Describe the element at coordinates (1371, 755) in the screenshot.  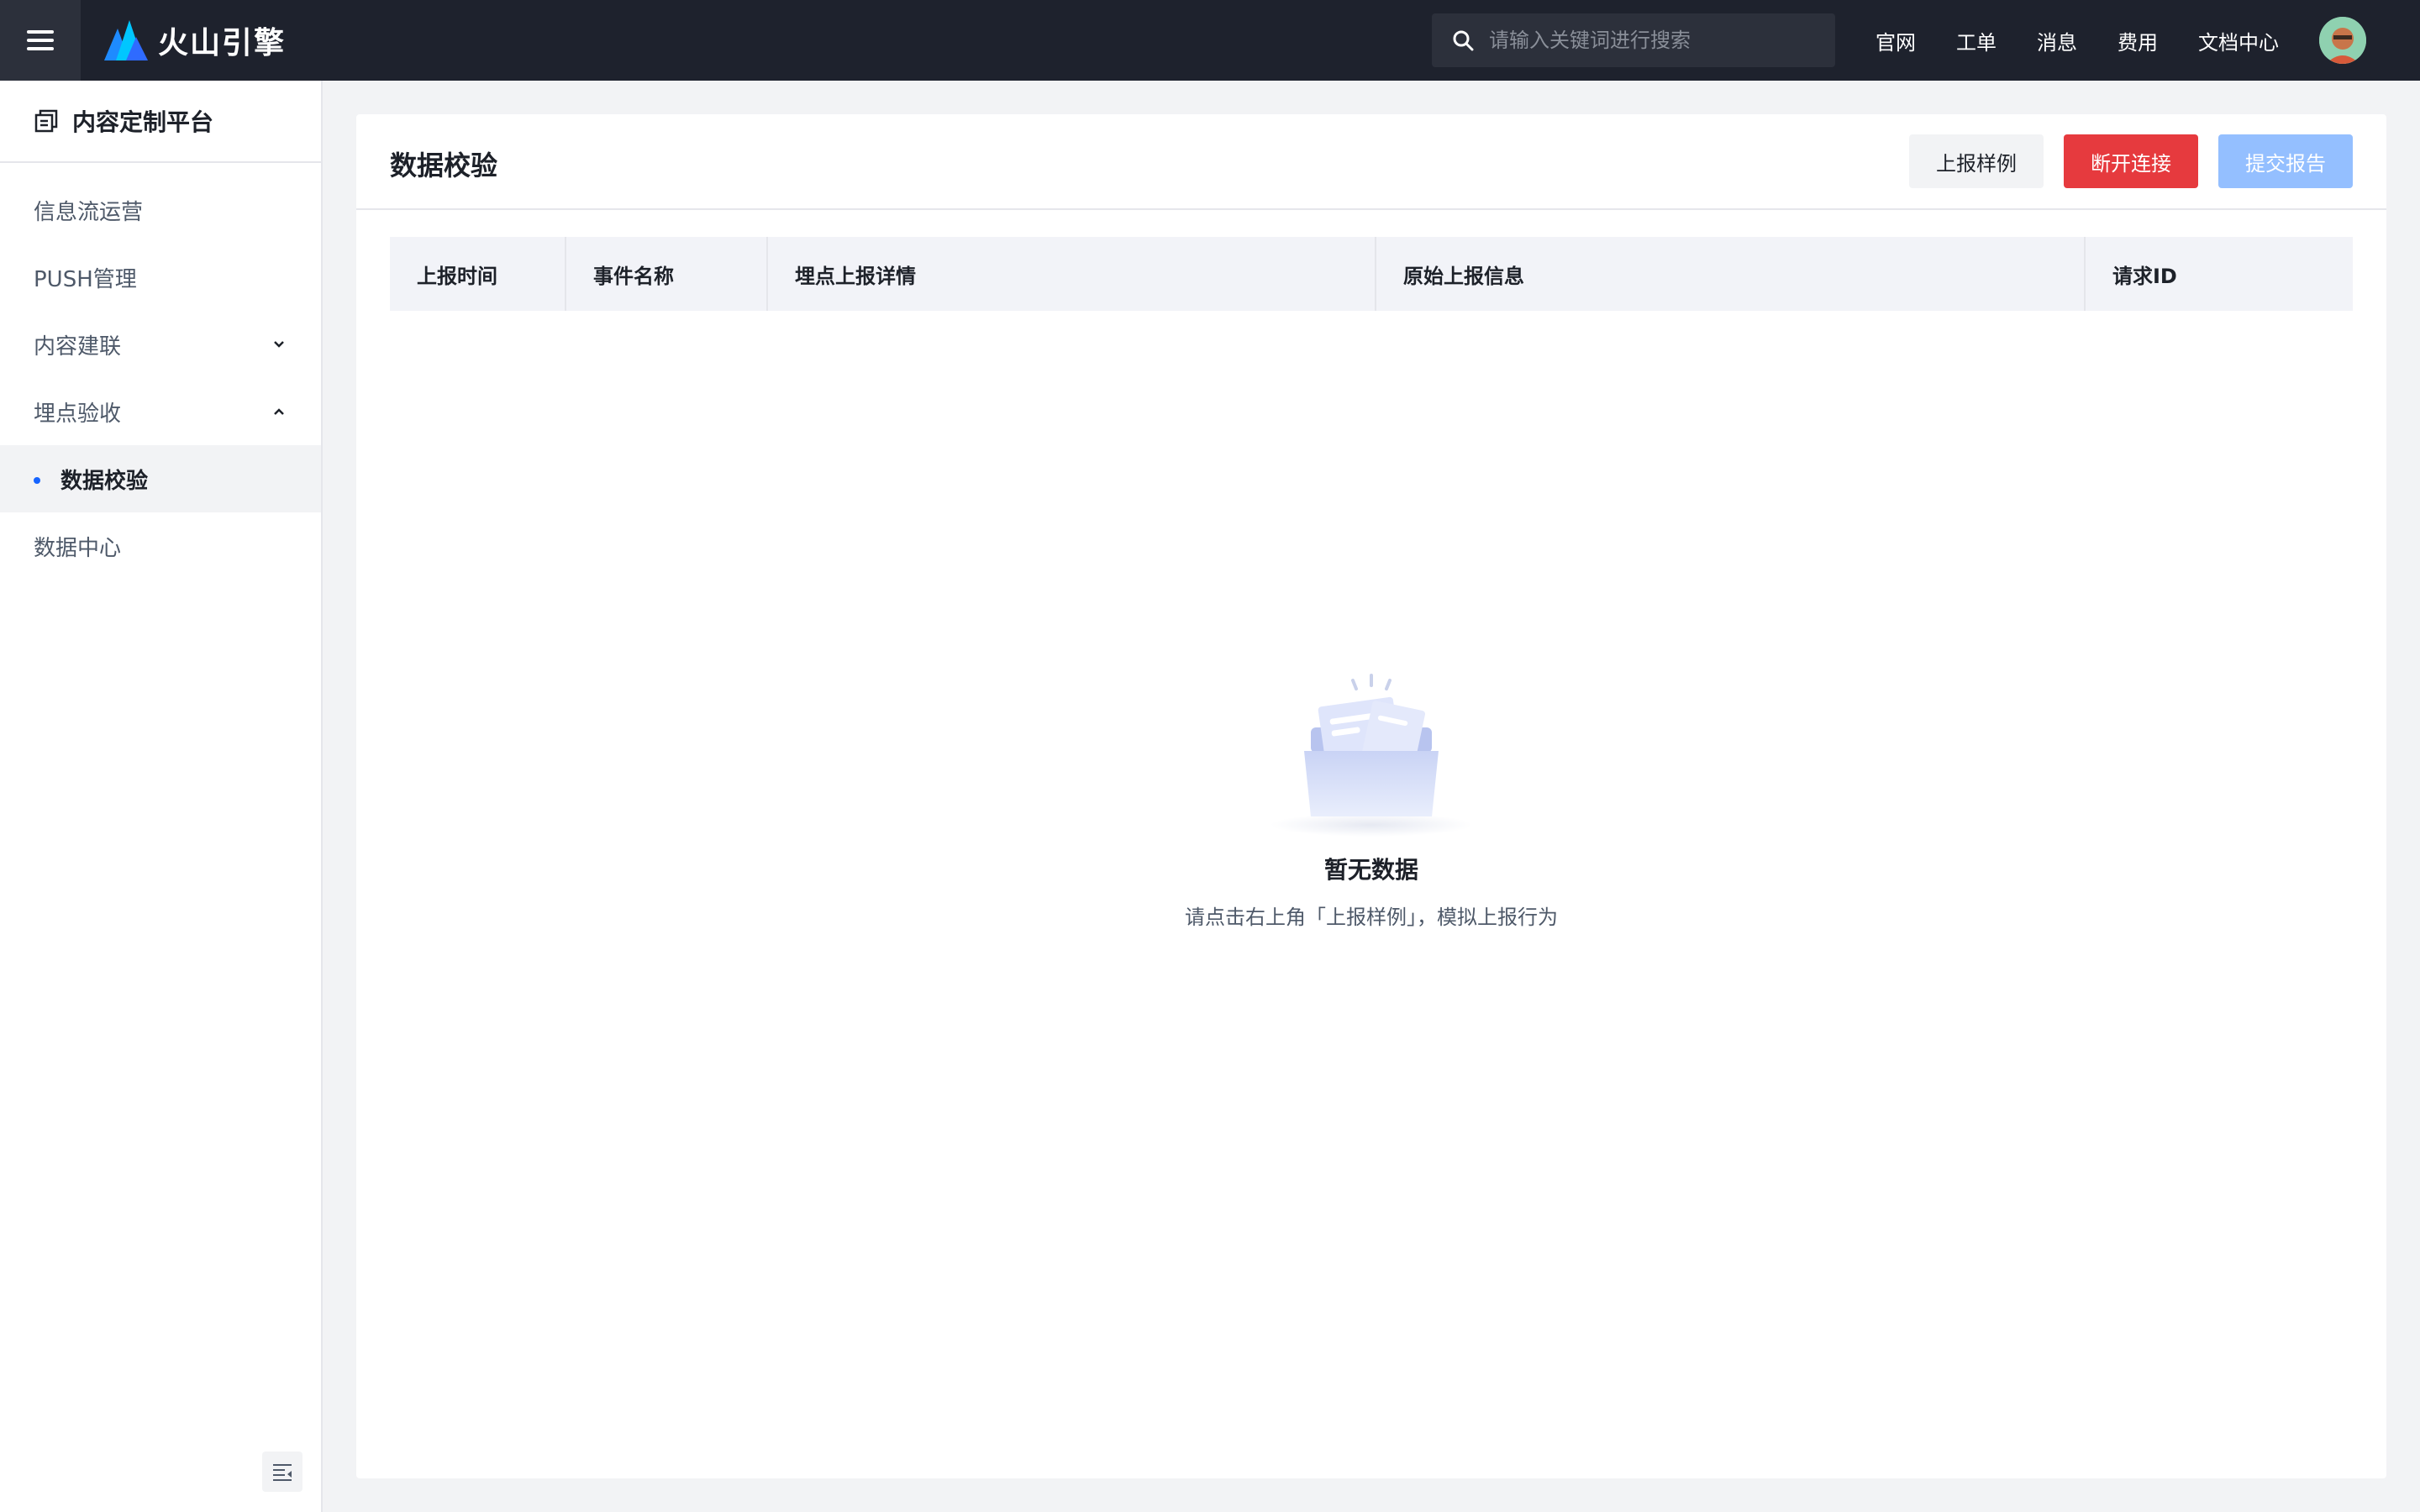
I see `empty-folder-icon` at that location.